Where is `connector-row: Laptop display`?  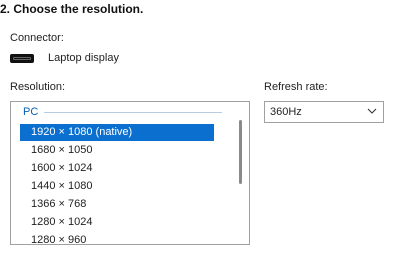 connector-row: Laptop display is located at coordinates (64, 58).